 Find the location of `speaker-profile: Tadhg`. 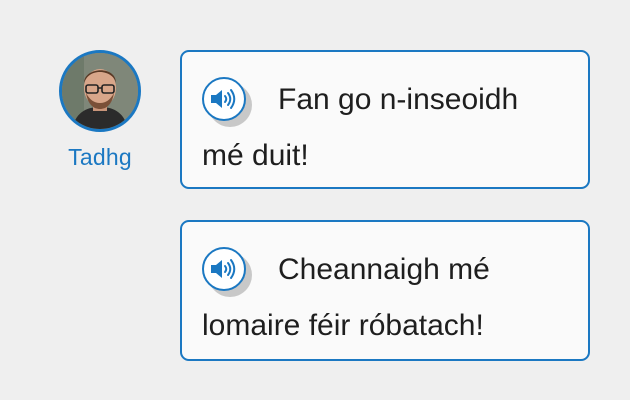

speaker-profile: Tadhg is located at coordinates (100, 110).